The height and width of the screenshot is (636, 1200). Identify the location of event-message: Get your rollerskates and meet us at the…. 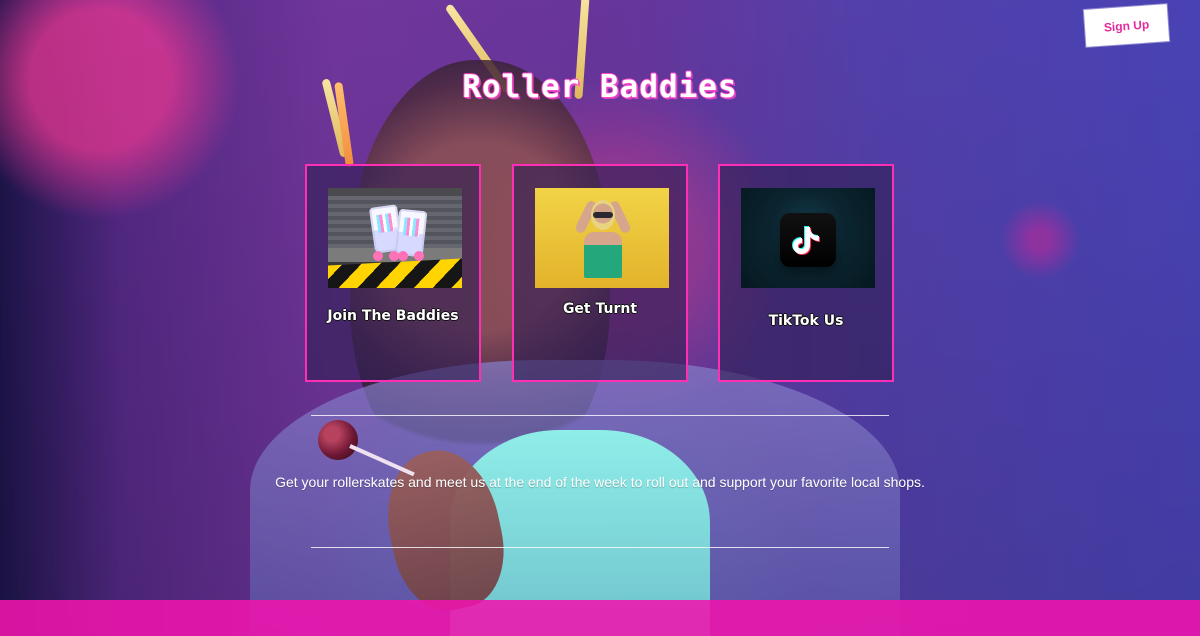
(600, 482).